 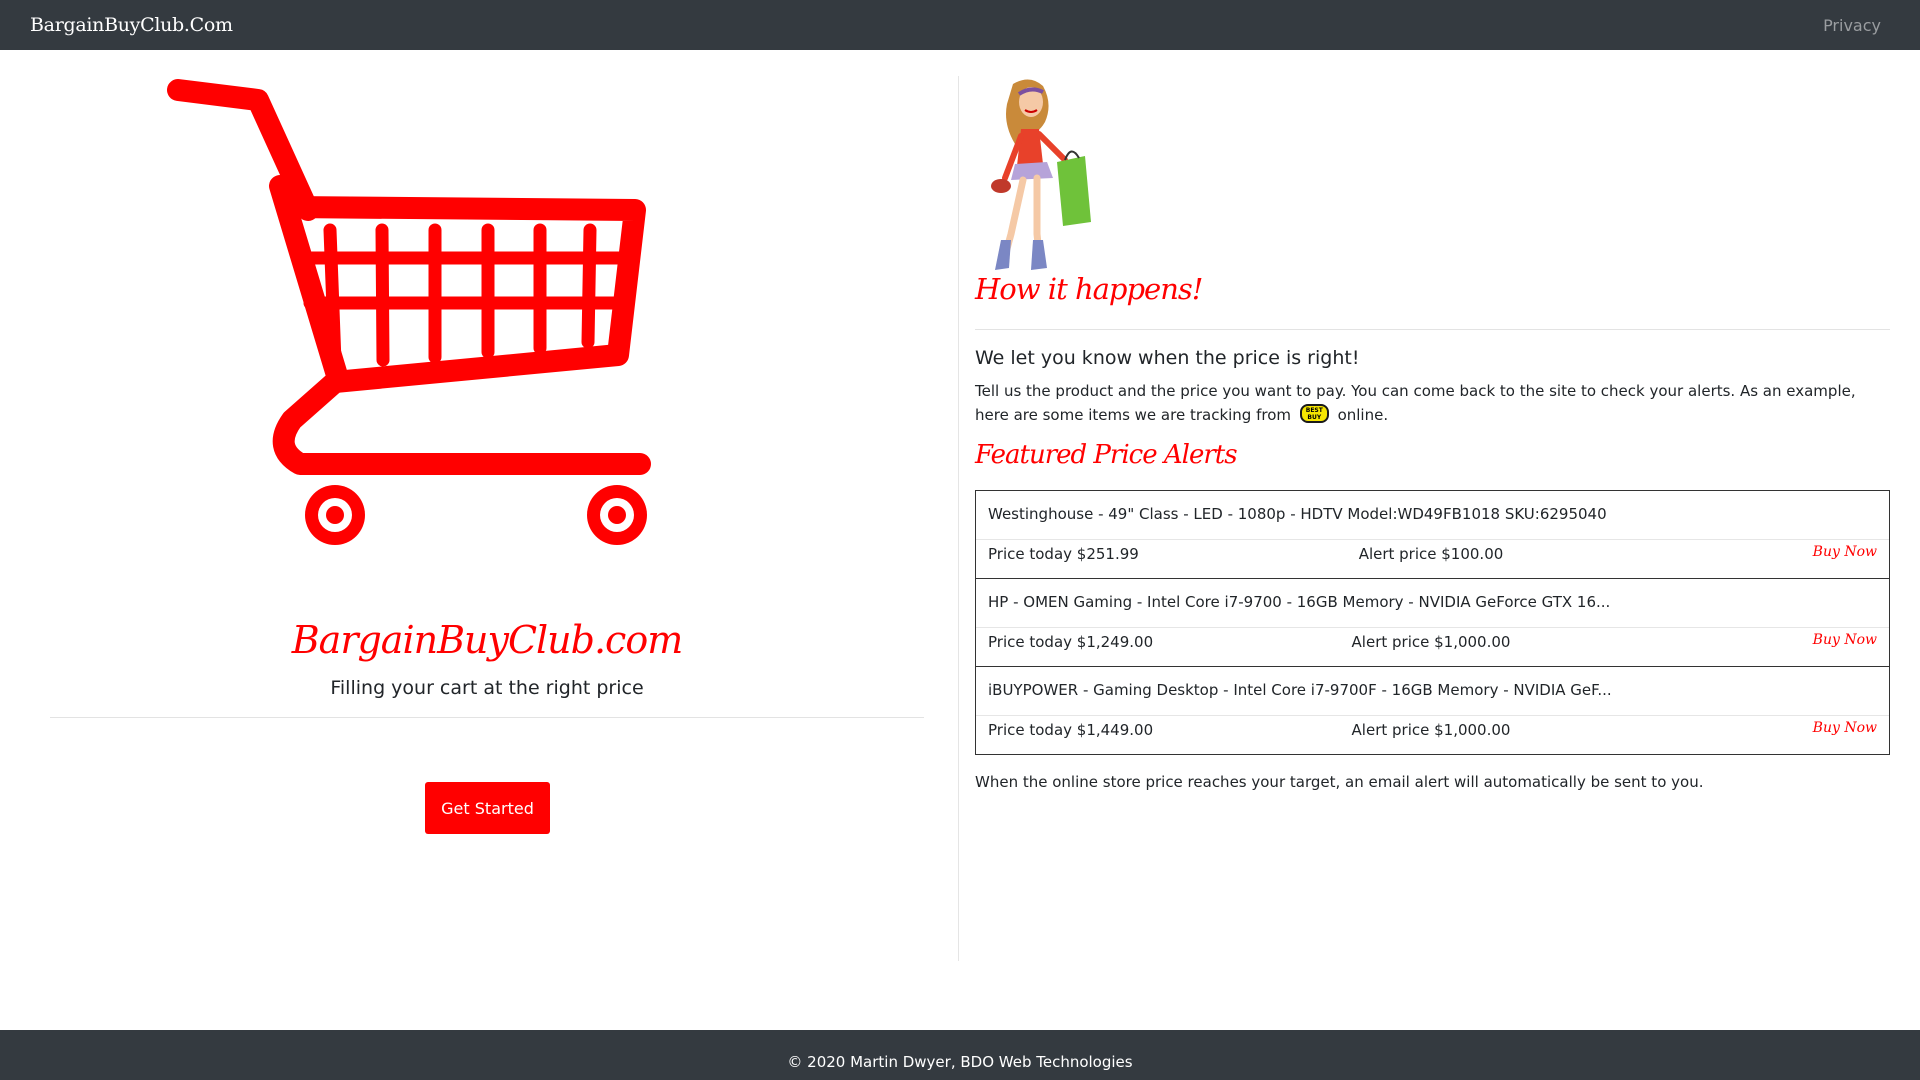 I want to click on best-buy-logo-text: BEST BUY, so click(x=1314, y=414).